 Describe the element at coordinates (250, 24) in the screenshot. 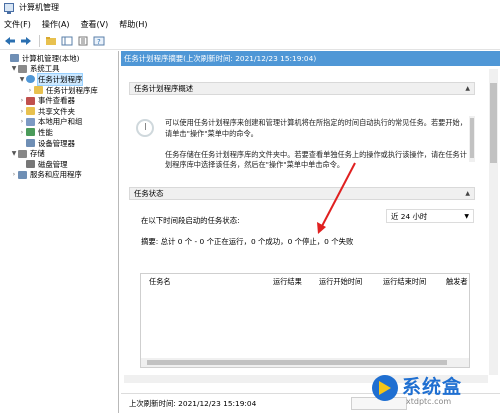

I see `menu-bar: 文件(F) 操作(A) 查看(V) 帮助(H)` at that location.